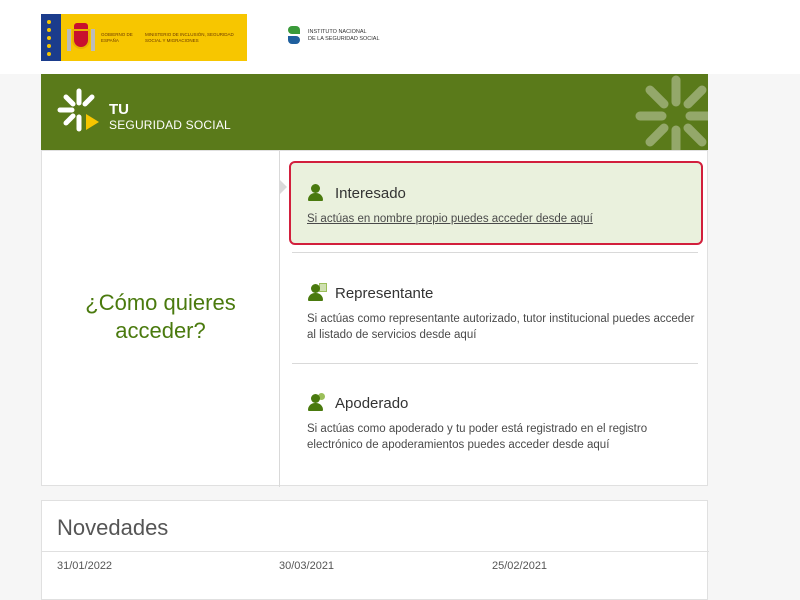  Describe the element at coordinates (160, 316) in the screenshot. I see `access-question: ¿Cómo quieres acceder?` at that location.